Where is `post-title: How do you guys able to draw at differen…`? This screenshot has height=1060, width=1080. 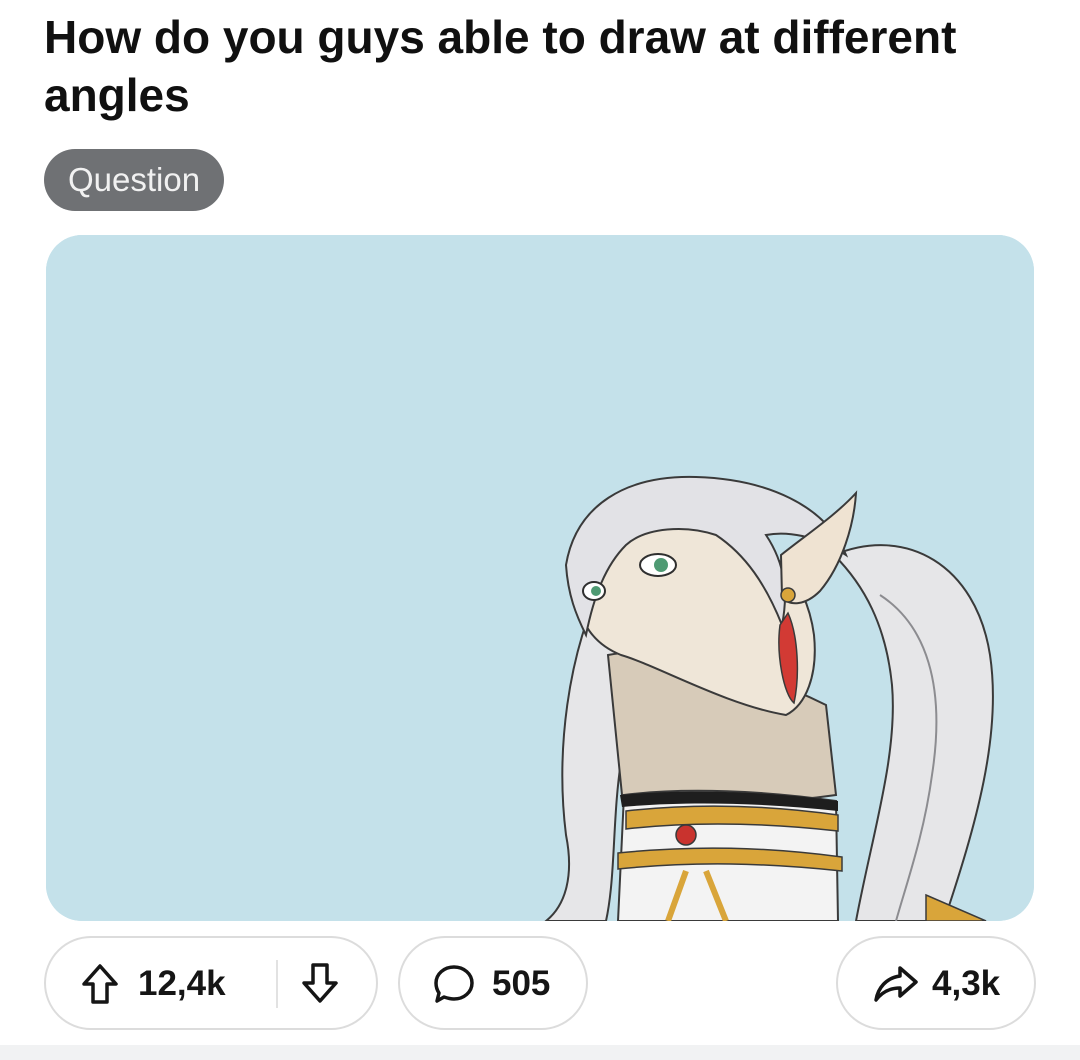 post-title: How do you guys able to draw at differen… is located at coordinates (539, 66).